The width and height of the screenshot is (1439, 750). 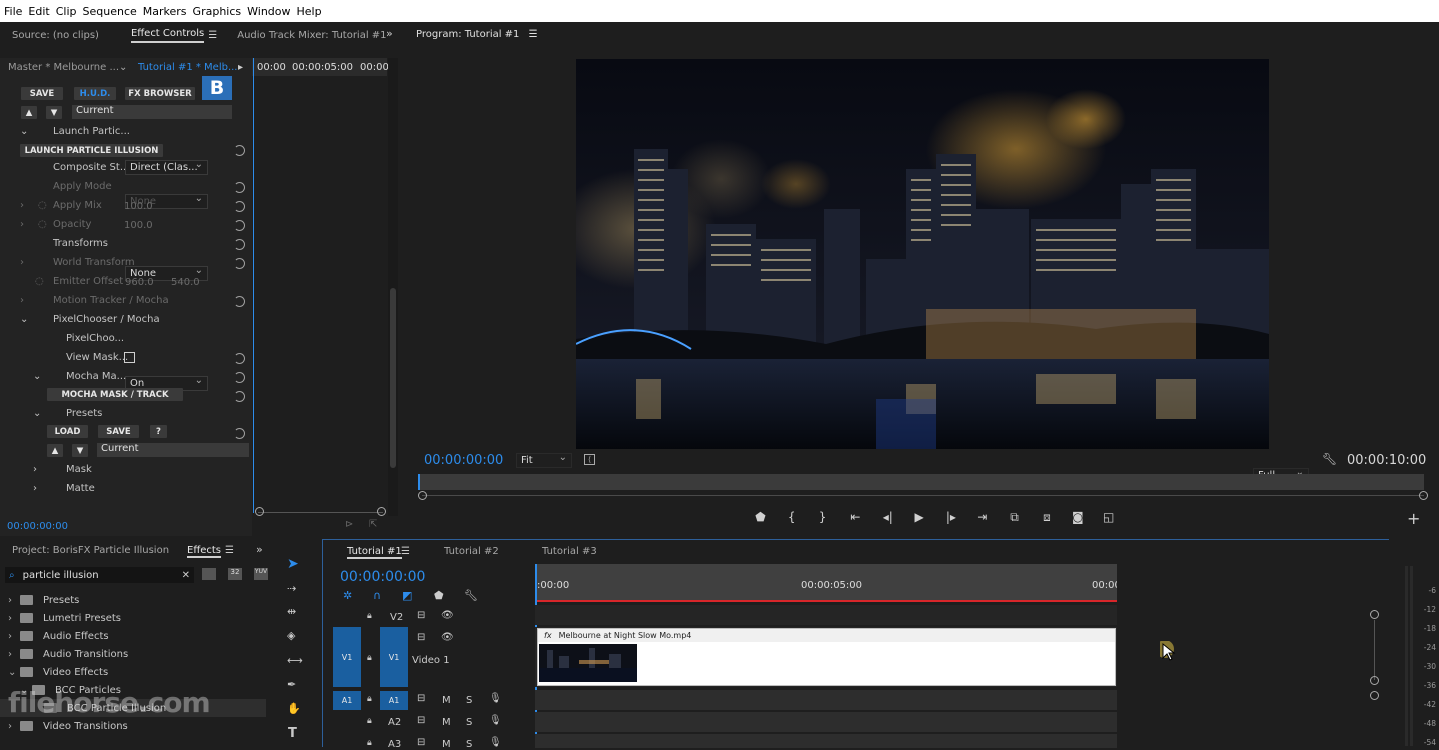 What do you see at coordinates (67, 431) in the screenshot?
I see `load-button: LOAD` at bounding box center [67, 431].